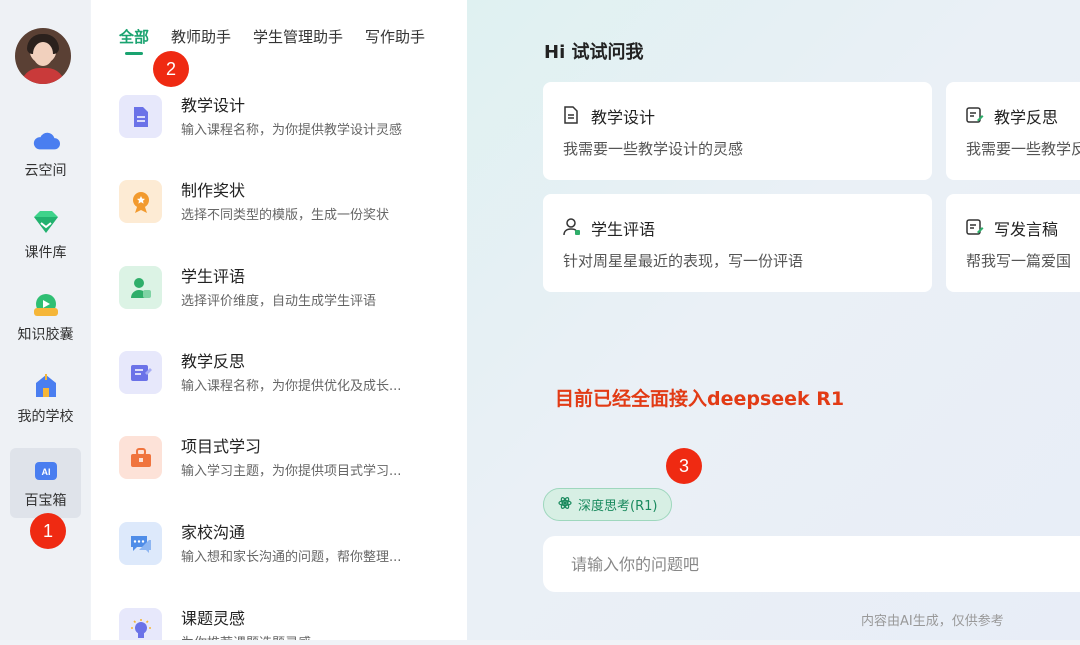  What do you see at coordinates (46, 222) in the screenshot?
I see `courseware-icon` at bounding box center [46, 222].